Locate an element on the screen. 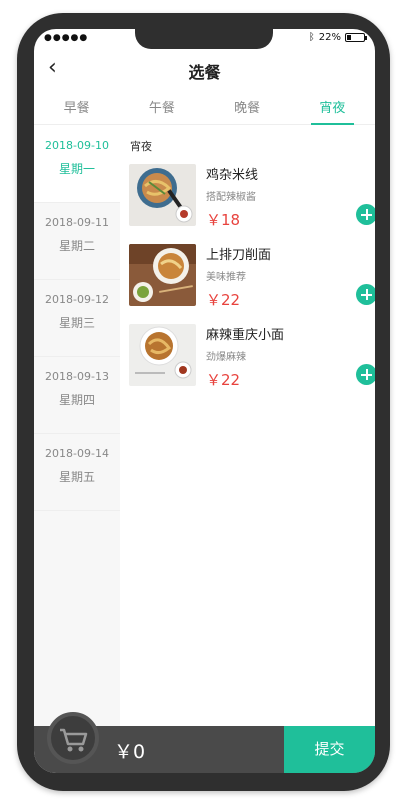 The height and width of the screenshot is (810, 408). date-label: 2018-09-11 is located at coordinates (77, 222).